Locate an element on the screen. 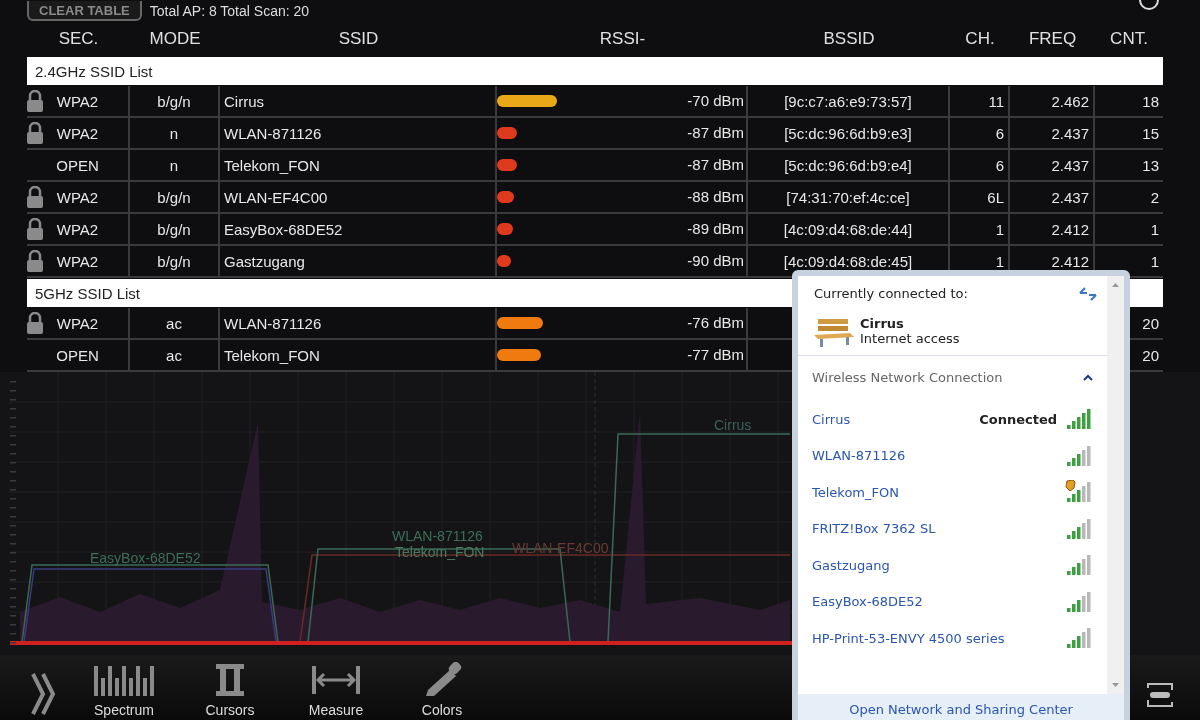  rssi-cell: -77 dBm is located at coordinates (715, 354).